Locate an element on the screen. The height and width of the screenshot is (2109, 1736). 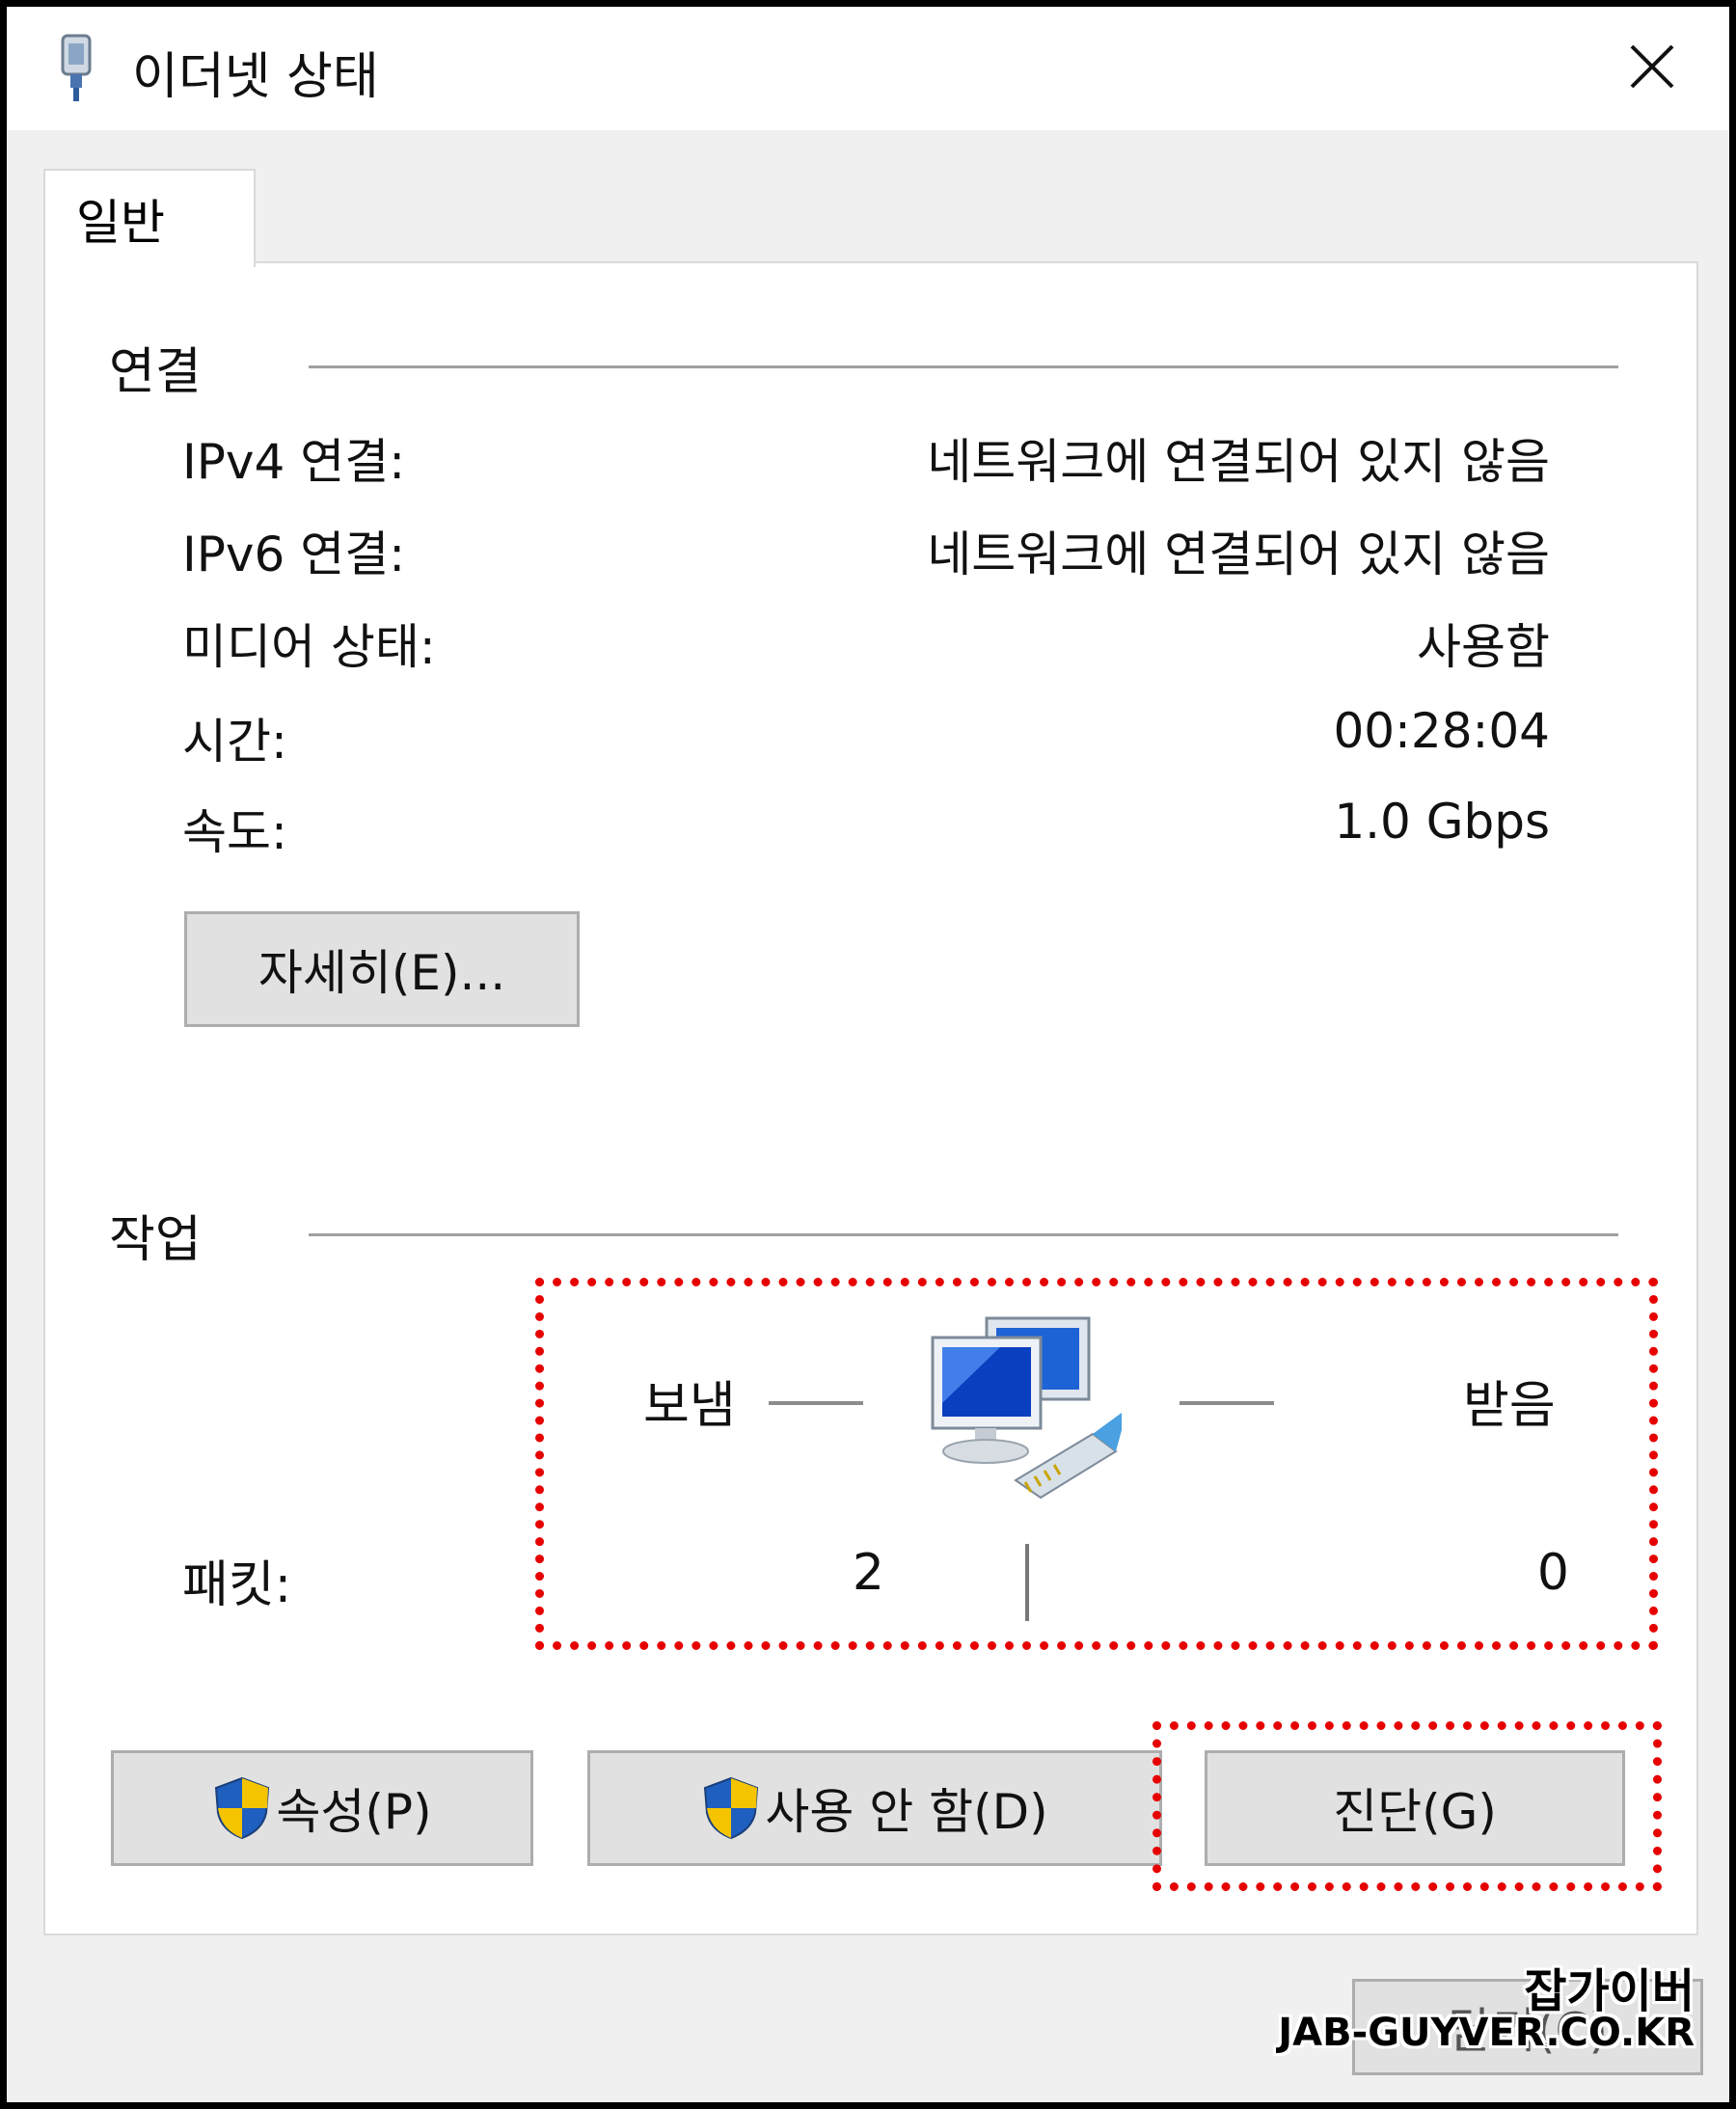
speed-value: 1.0 Gbps is located at coordinates (1442, 822).